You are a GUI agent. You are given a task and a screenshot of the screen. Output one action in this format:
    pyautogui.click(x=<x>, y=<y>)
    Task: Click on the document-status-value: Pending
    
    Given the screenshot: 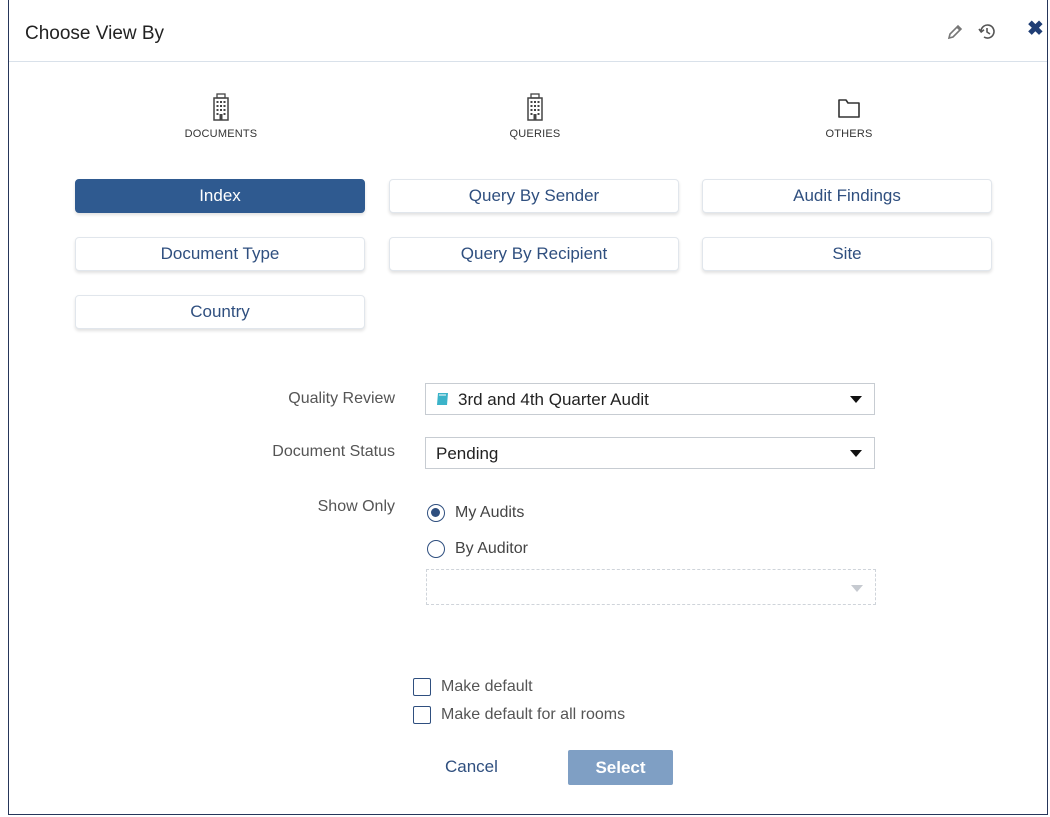 What is the action you would take?
    pyautogui.click(x=467, y=453)
    